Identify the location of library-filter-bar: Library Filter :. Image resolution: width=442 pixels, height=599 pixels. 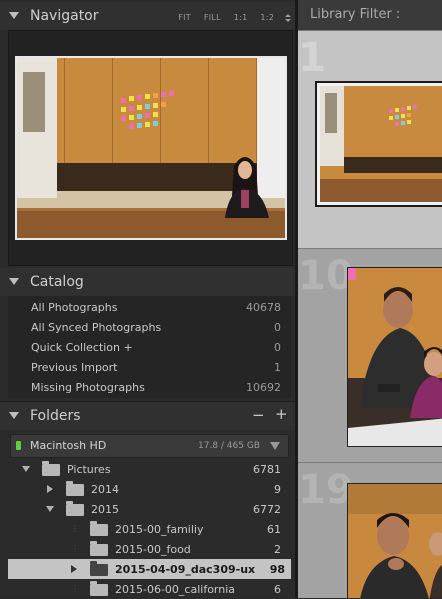
(370, 15).